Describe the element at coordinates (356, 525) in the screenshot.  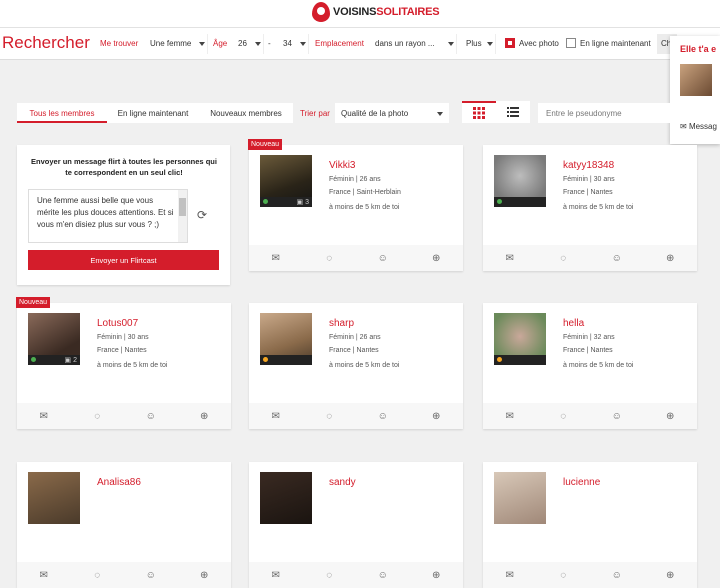
I see `profile-card: sandy ✉ ◌ ☺ ⊕` at that location.